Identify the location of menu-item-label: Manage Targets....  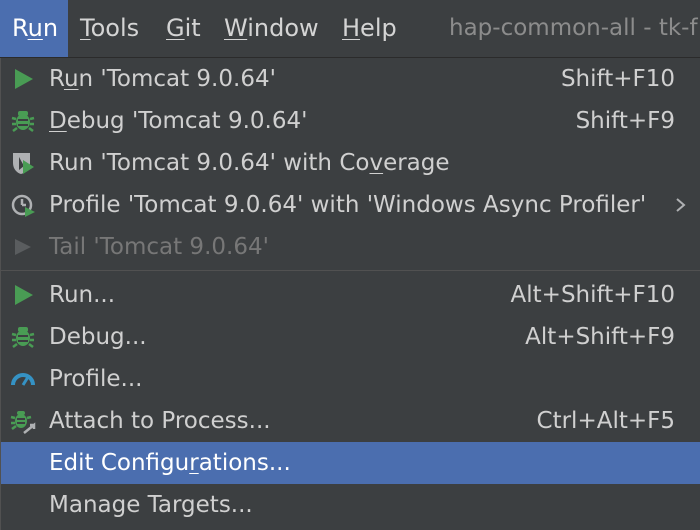
(151, 505).